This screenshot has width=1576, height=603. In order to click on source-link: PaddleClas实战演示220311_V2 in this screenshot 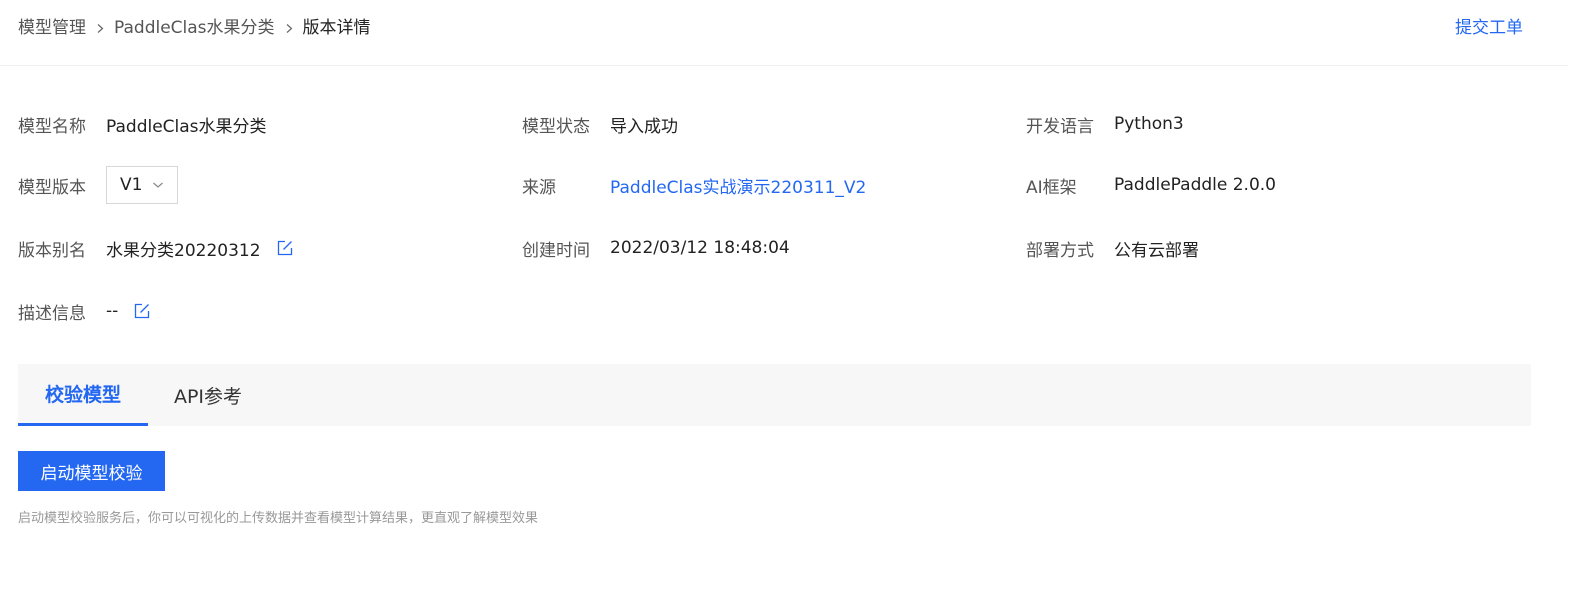, I will do `click(738, 185)`.